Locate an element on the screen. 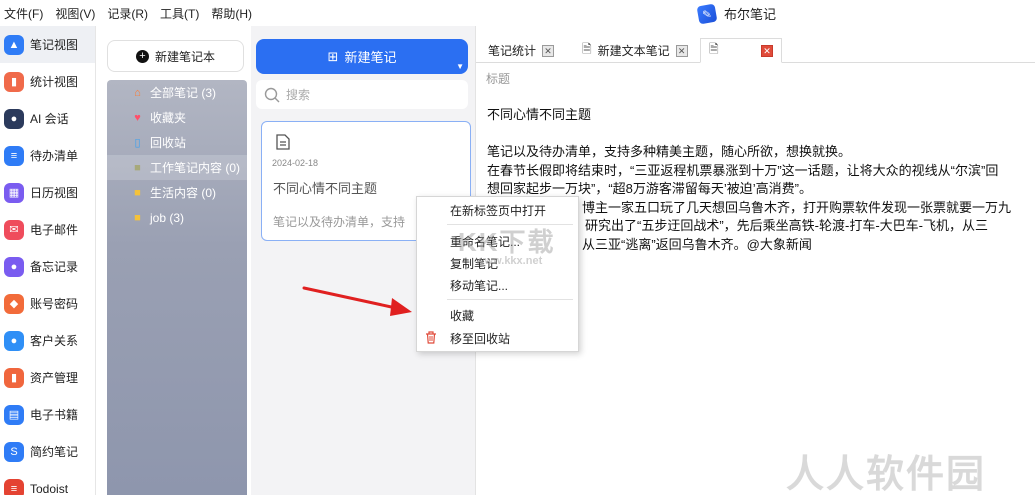 This screenshot has width=1035, height=495. trash-icon is located at coordinates (431, 337).